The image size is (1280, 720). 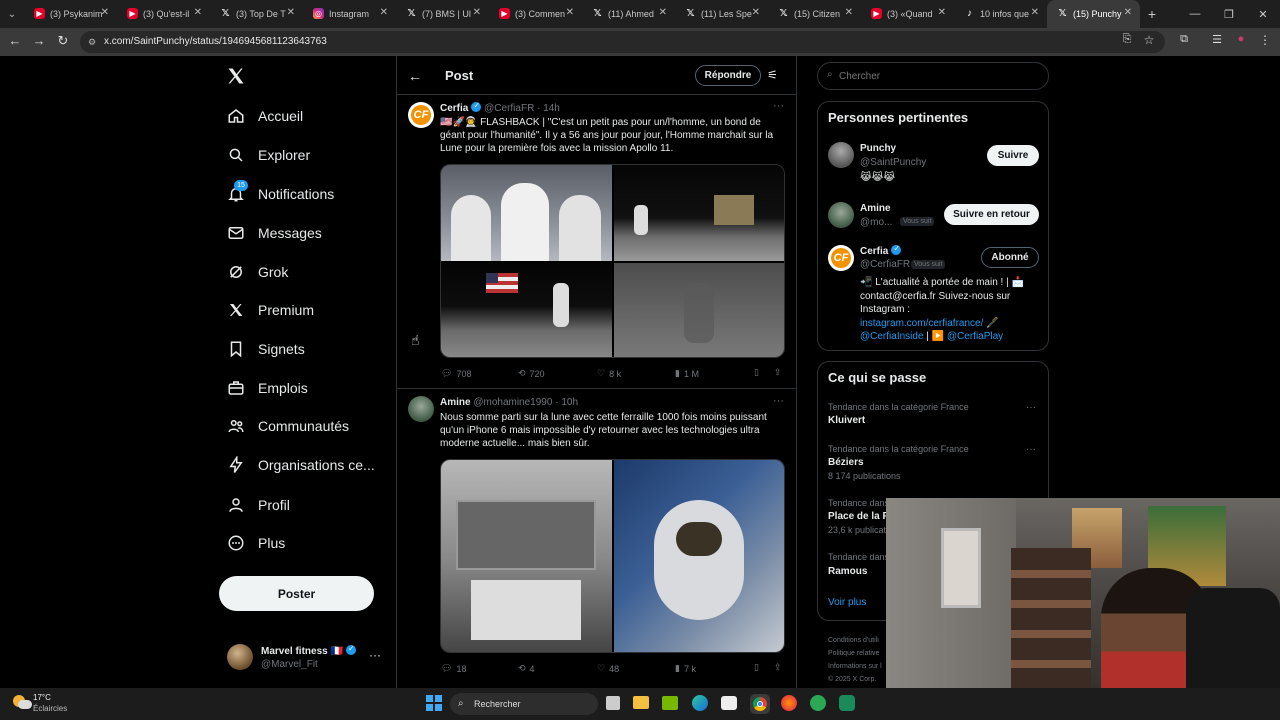 What do you see at coordinates (772, 75) in the screenshot?
I see `tune-icon: ⚟` at bounding box center [772, 75].